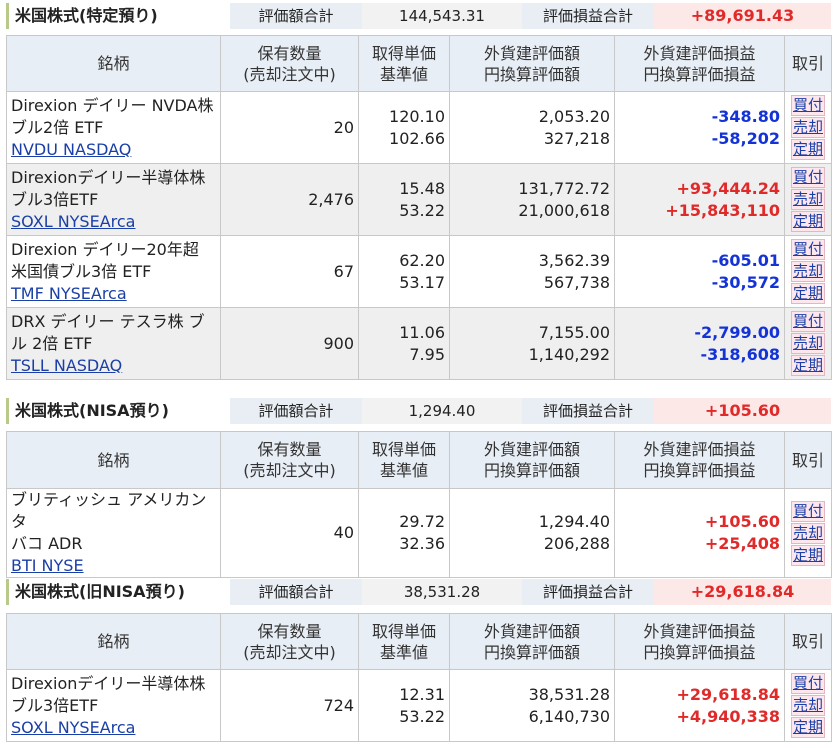  Describe the element at coordinates (113, 150) in the screenshot. I see `symbol-link: NVDU NASDAQ` at that location.